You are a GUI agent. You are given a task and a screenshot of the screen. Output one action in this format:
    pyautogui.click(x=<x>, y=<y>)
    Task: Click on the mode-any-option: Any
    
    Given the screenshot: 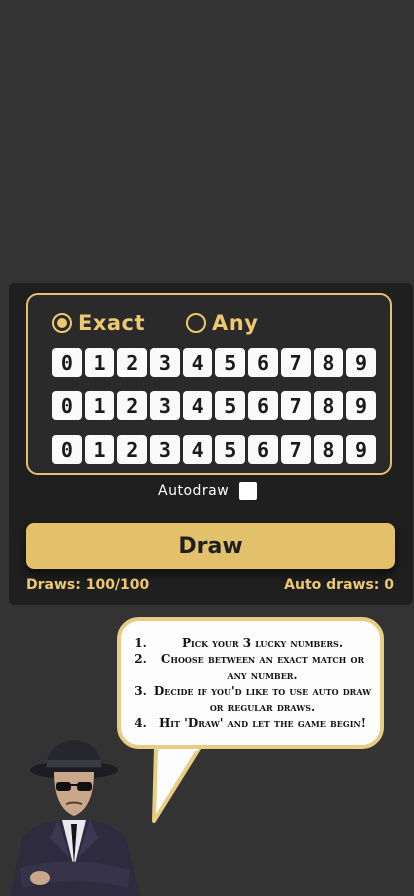 What is the action you would take?
    pyautogui.click(x=222, y=323)
    